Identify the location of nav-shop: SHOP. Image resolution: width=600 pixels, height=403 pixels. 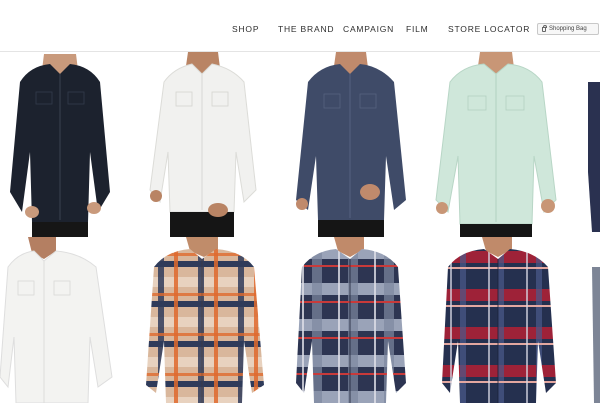
(245, 29).